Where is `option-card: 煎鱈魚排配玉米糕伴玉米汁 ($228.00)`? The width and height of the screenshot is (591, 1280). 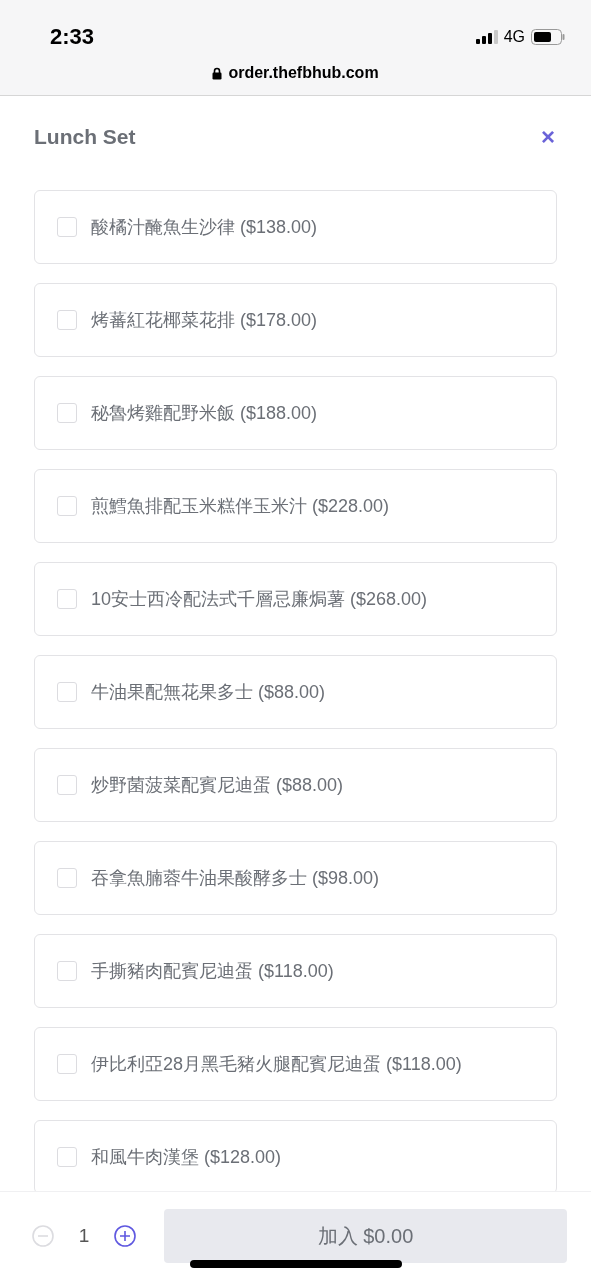
option-card: 煎鱈魚排配玉米糕伴玉米汁 ($228.00) is located at coordinates (295, 506).